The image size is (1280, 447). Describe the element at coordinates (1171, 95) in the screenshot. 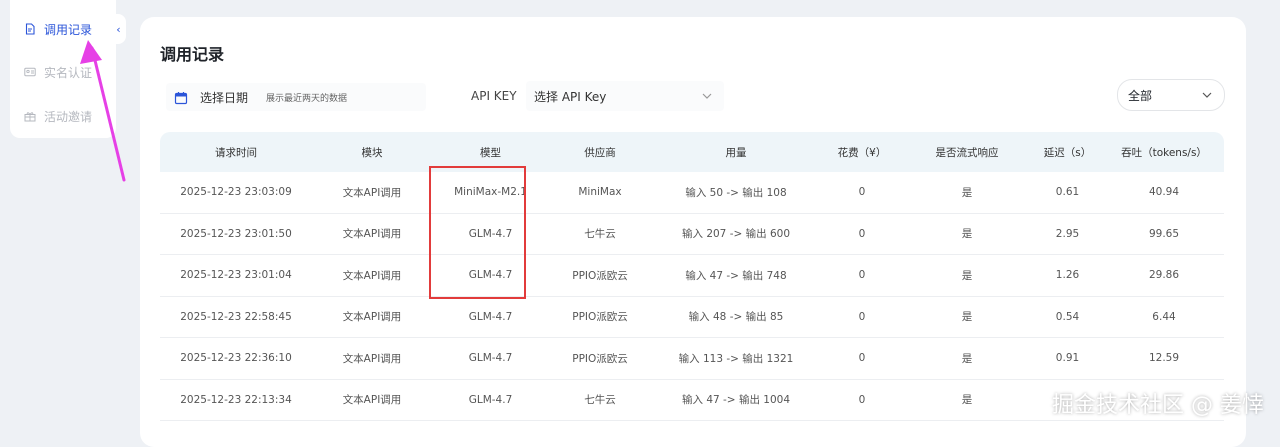

I see `scope-select: 全部` at that location.